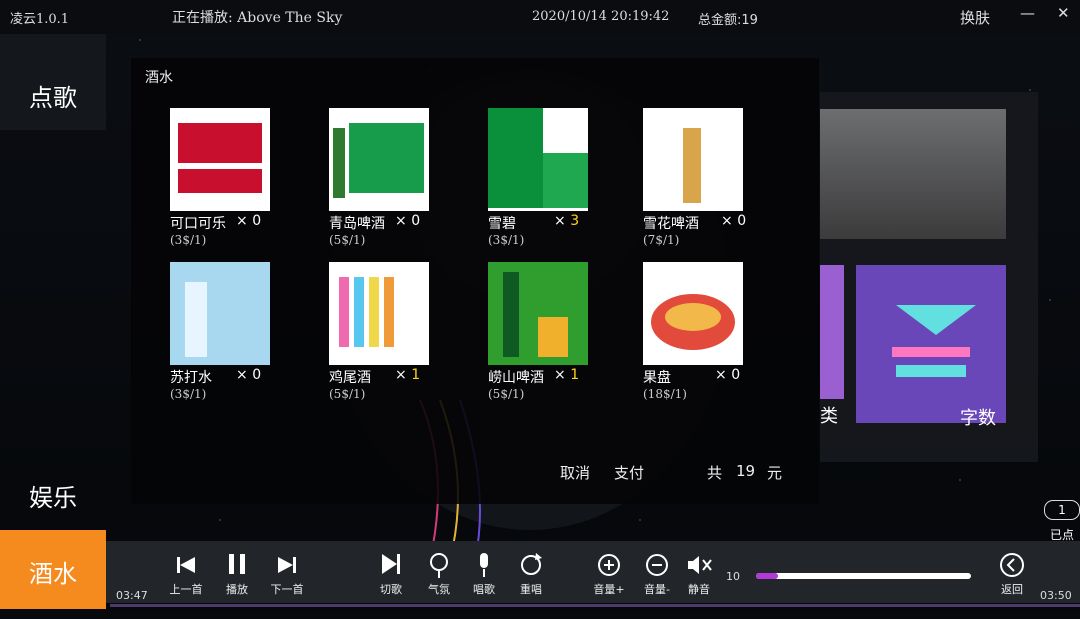 This screenshot has width=1080, height=619. What do you see at coordinates (1012, 565) in the screenshot?
I see `back-icon` at bounding box center [1012, 565].